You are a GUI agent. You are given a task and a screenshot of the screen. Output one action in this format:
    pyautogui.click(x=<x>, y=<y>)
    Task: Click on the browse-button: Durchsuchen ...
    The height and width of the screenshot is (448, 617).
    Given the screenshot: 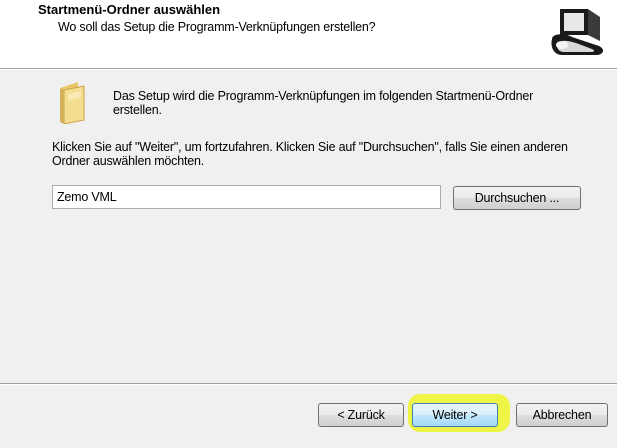 What is the action you would take?
    pyautogui.click(x=517, y=198)
    